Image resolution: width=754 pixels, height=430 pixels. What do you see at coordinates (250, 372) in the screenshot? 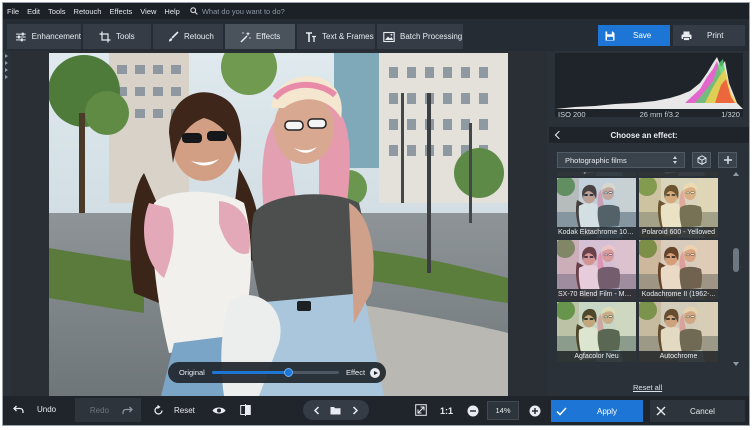
I see `compare-fill` at bounding box center [250, 372].